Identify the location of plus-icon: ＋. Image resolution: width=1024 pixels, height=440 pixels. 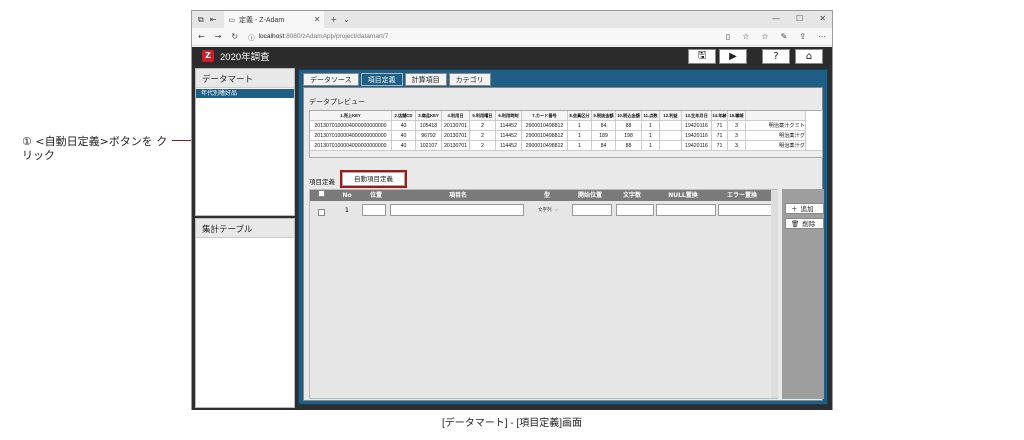
(794, 208).